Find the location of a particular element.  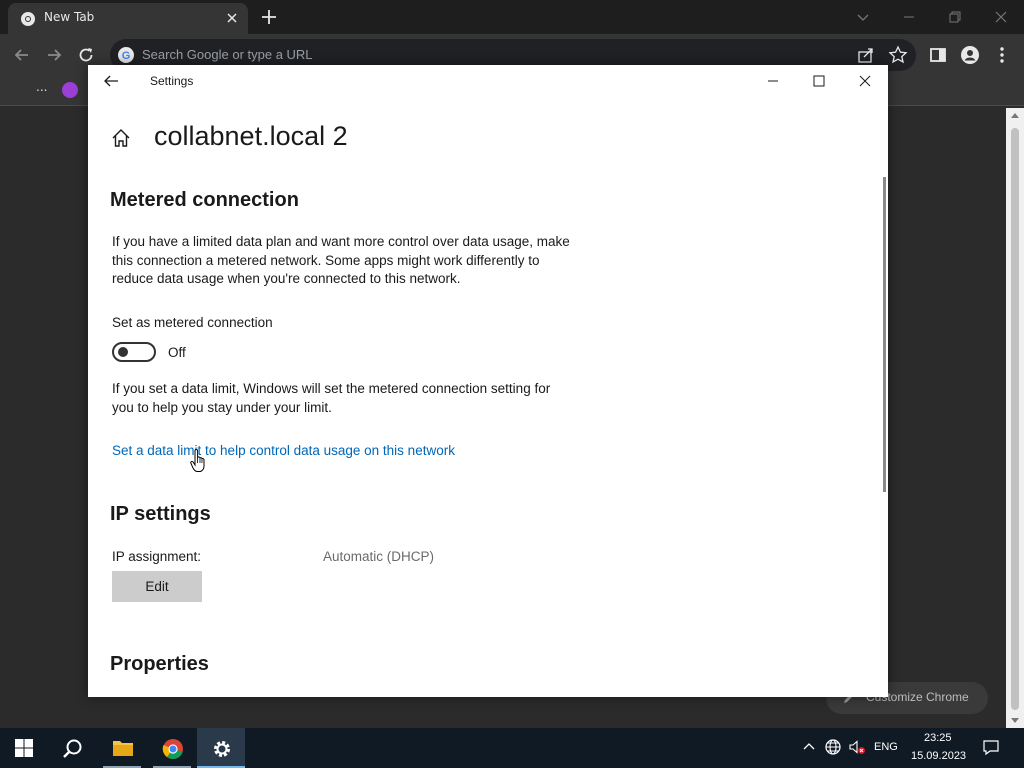

hand-cursor-icon is located at coordinates (197, 460).